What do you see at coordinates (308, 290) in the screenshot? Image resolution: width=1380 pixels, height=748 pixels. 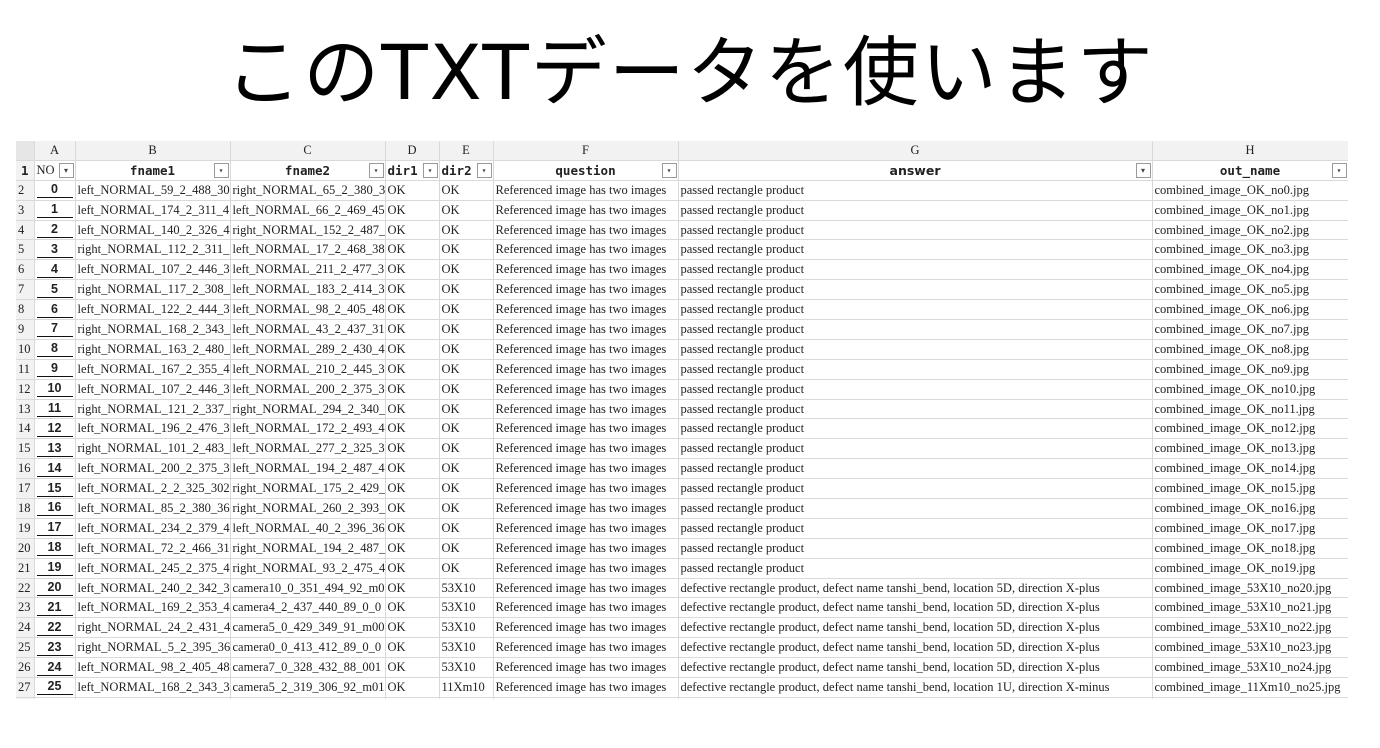 I see `cell-fname2: left_NORMAL_183_2_414_3` at bounding box center [308, 290].